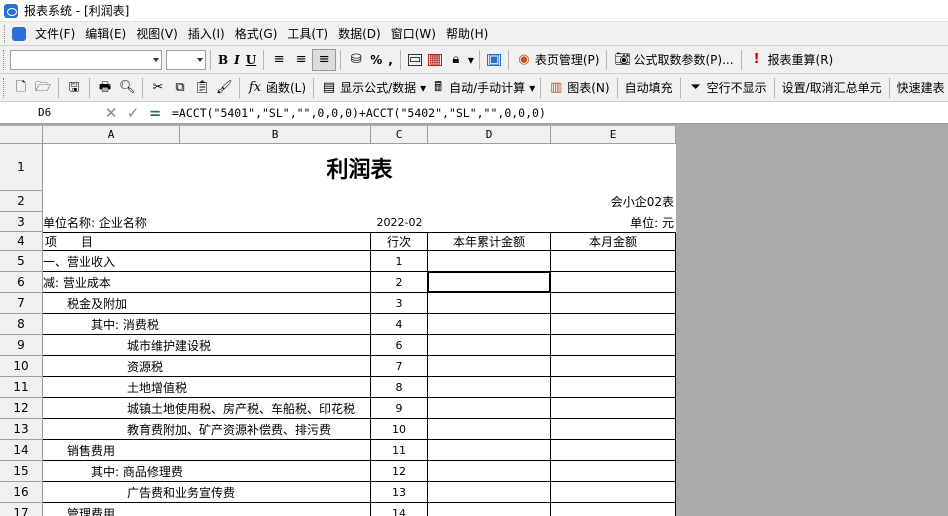  I want to click on row-header: 14, so click(21, 450).